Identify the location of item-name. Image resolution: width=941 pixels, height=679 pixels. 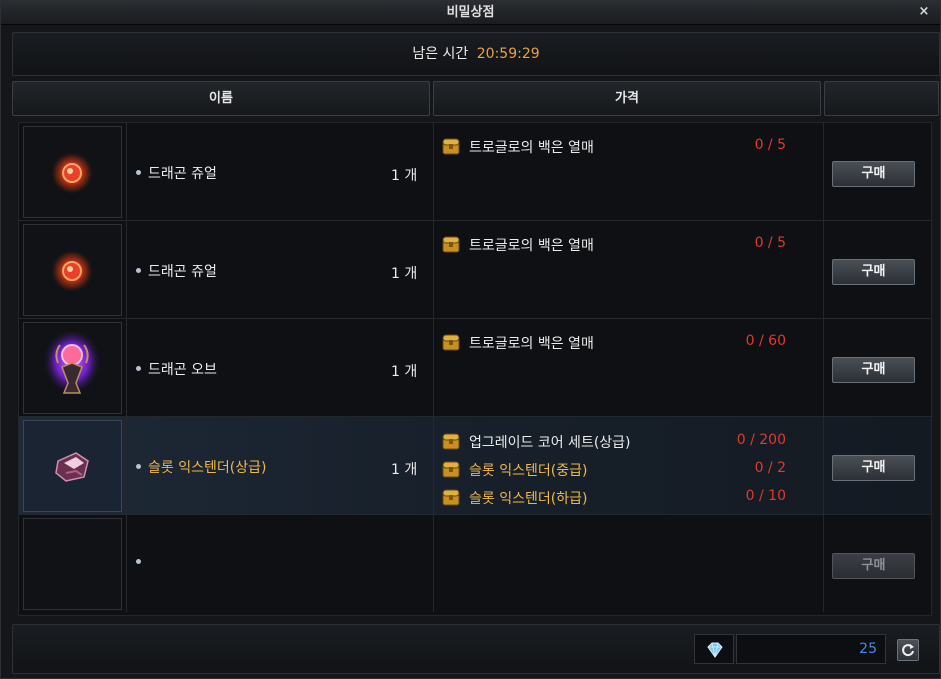
(142, 563).